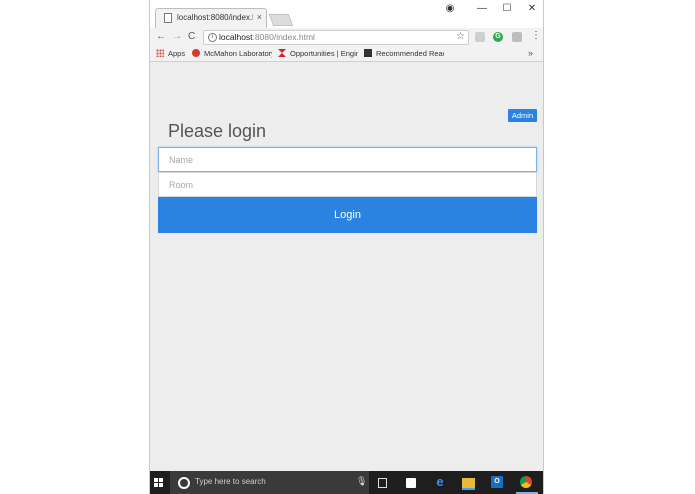 This screenshot has width=695, height=494. What do you see at coordinates (196, 53) in the screenshot?
I see `mcmahon-icon` at bounding box center [196, 53].